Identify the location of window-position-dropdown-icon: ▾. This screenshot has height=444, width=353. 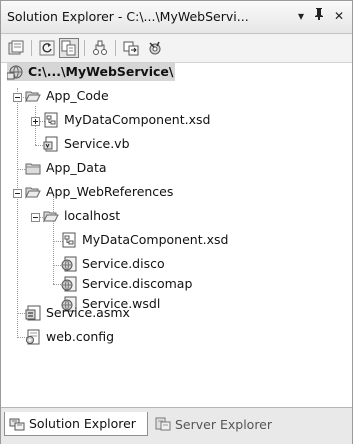
(301, 16).